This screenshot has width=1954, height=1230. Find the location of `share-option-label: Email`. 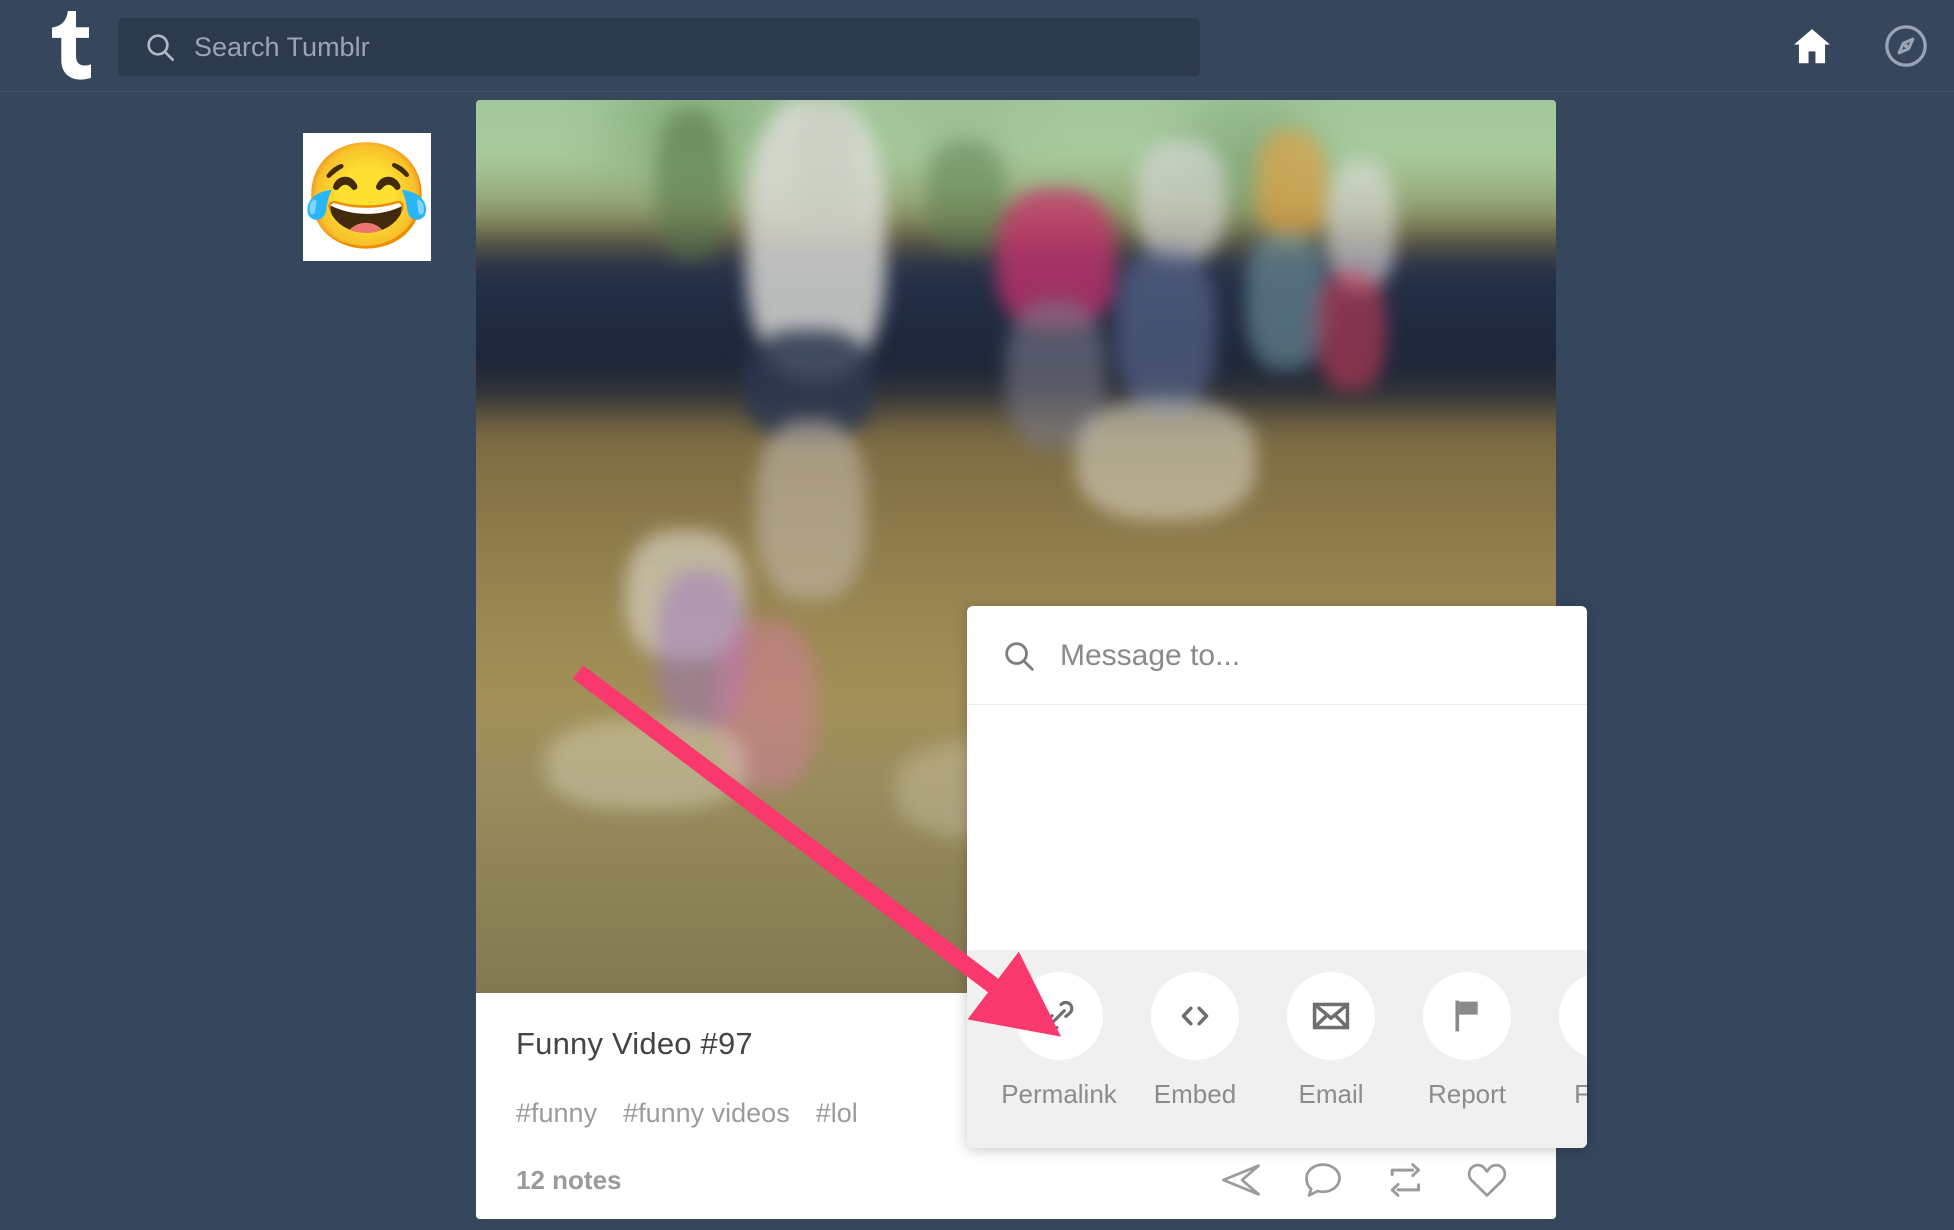

share-option-label: Email is located at coordinates (1331, 1094).